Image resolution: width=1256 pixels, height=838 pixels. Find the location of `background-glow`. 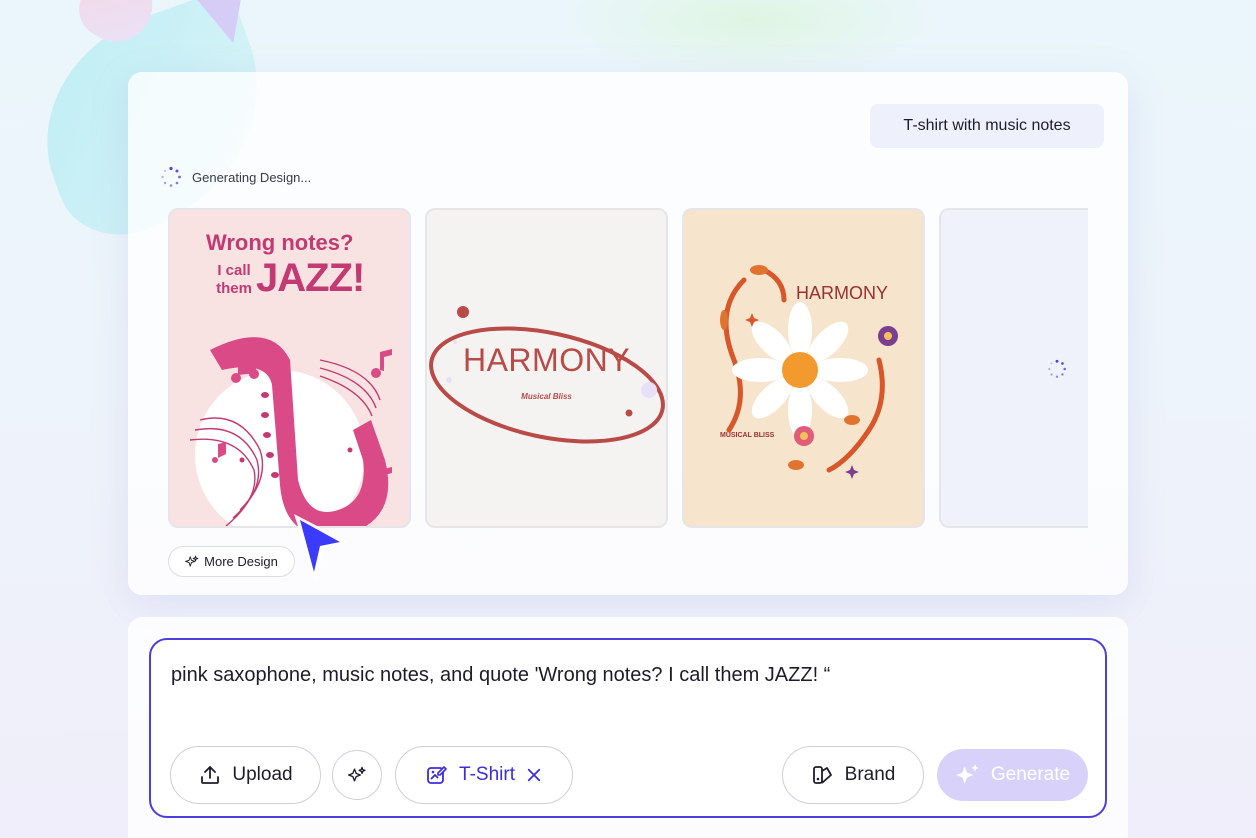

background-glow is located at coordinates (750, 40).